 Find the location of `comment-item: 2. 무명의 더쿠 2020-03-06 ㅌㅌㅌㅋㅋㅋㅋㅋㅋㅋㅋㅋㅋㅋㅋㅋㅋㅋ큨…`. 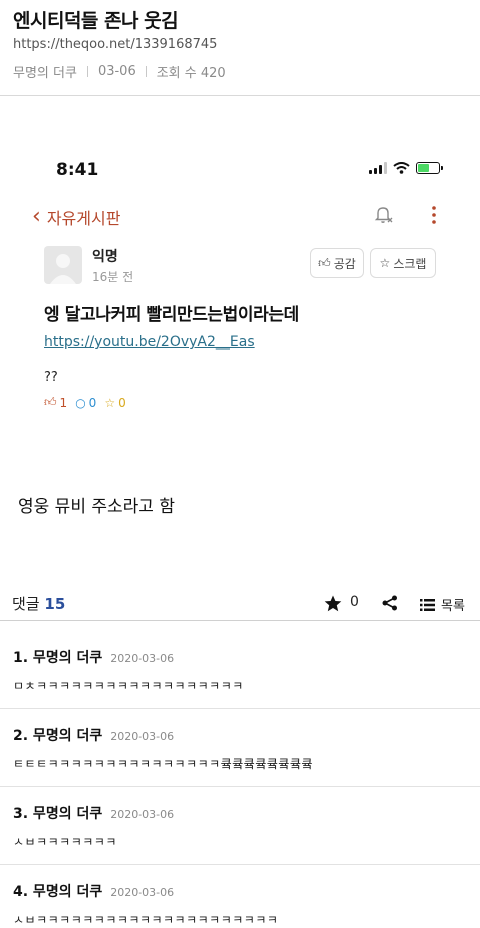

comment-item: 2. 무명의 더쿠 2020-03-06 ㅌㅌㅌㅋㅋㅋㅋㅋㅋㅋㅋㅋㅋㅋㅋㅋㅋㅋ큨… is located at coordinates (240, 748).